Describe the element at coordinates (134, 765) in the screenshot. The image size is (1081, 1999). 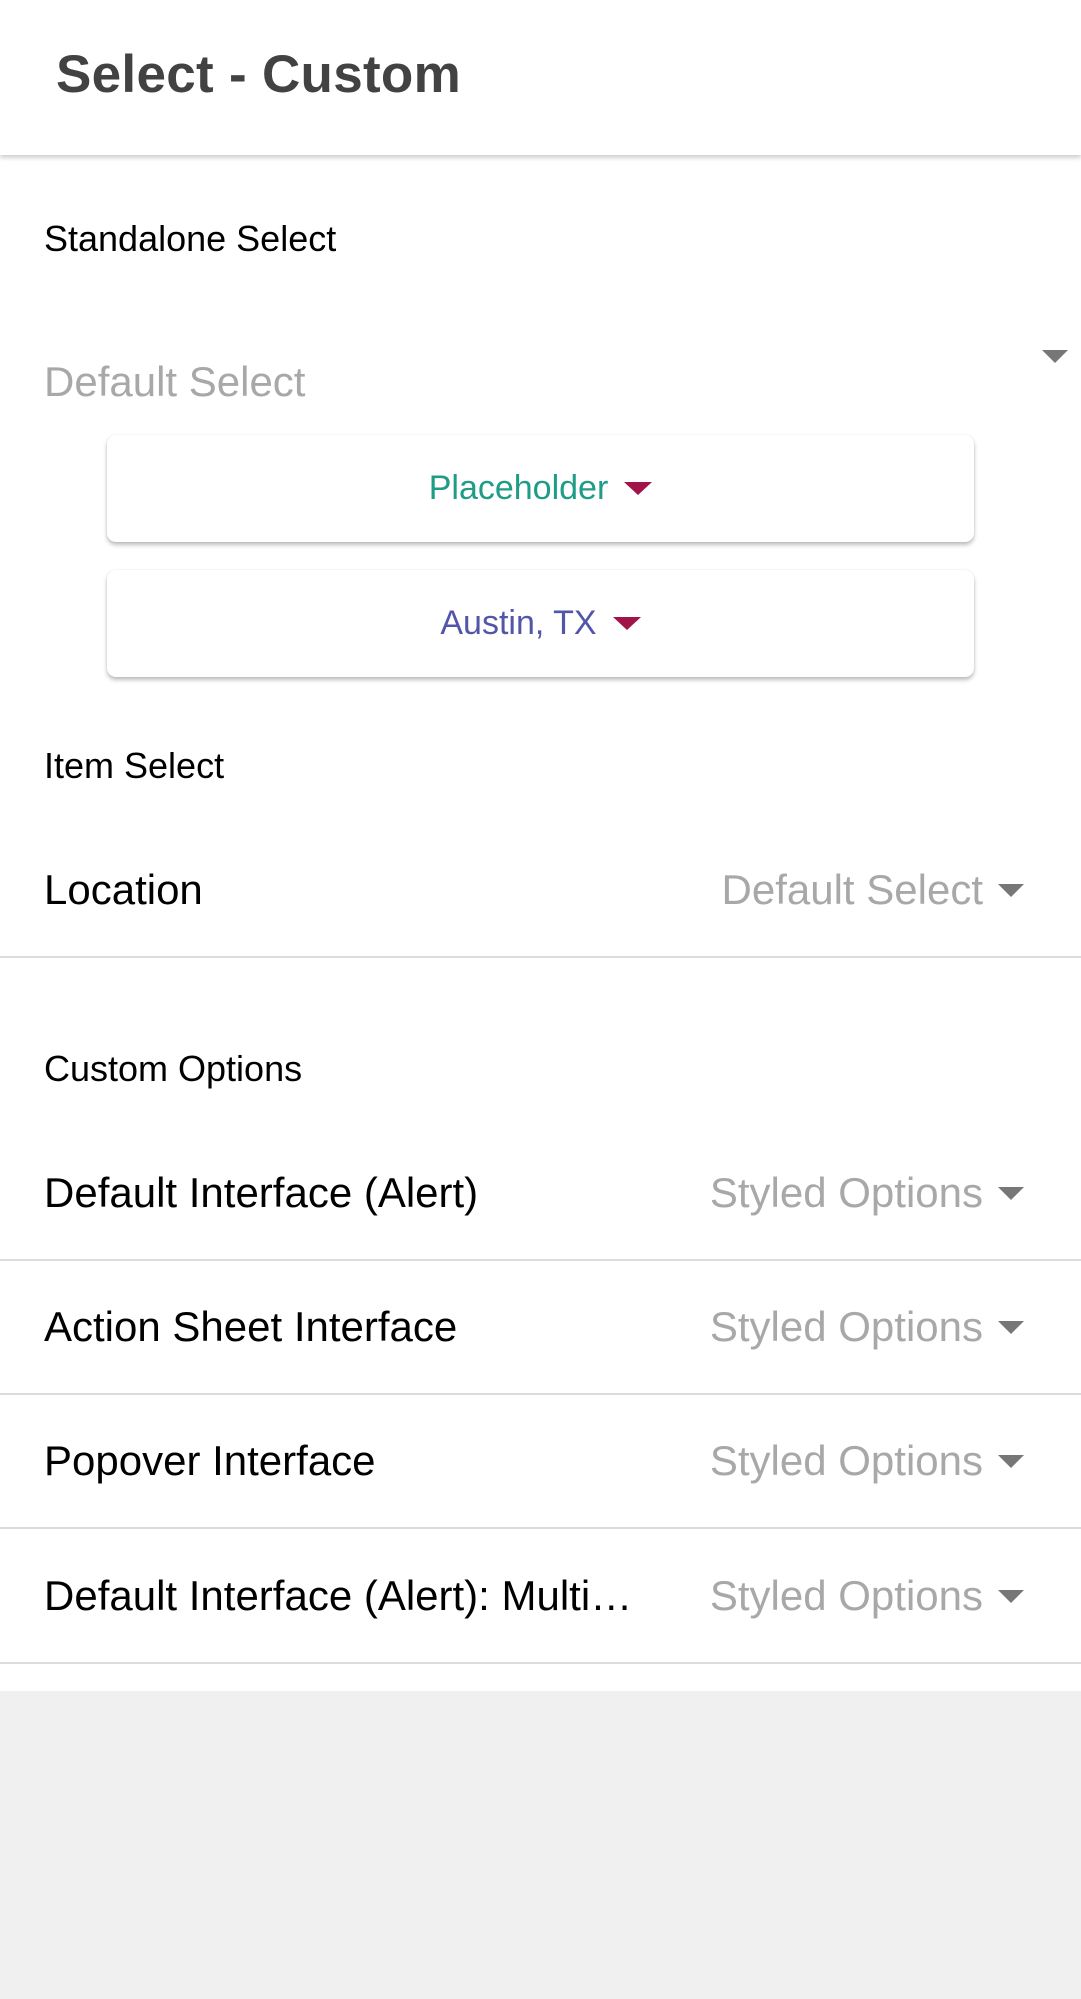
I see `section-label-item-select: Item Select` at that location.